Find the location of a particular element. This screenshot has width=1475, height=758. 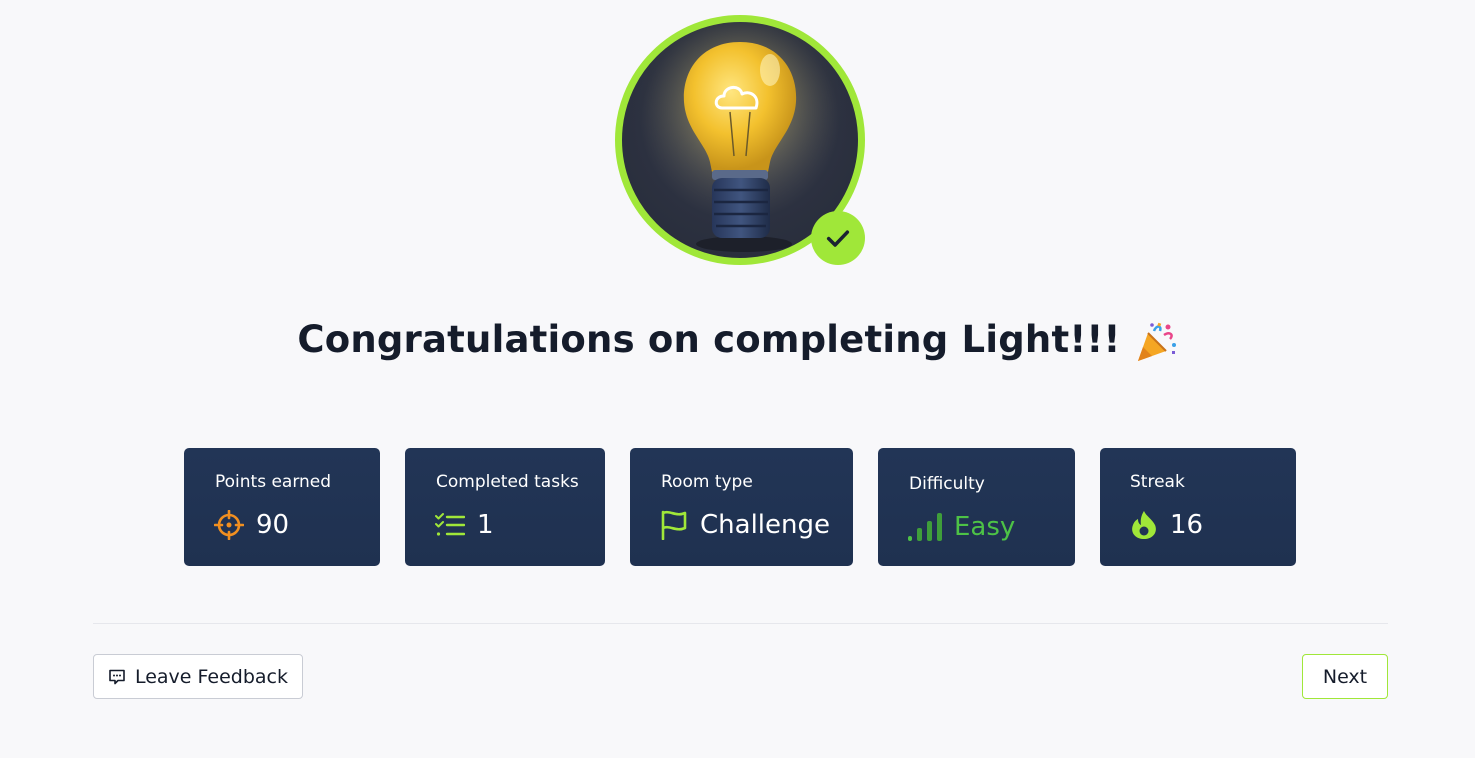

completion-heading: Congratulations on completing Light!!! is located at coordinates (737, 344).